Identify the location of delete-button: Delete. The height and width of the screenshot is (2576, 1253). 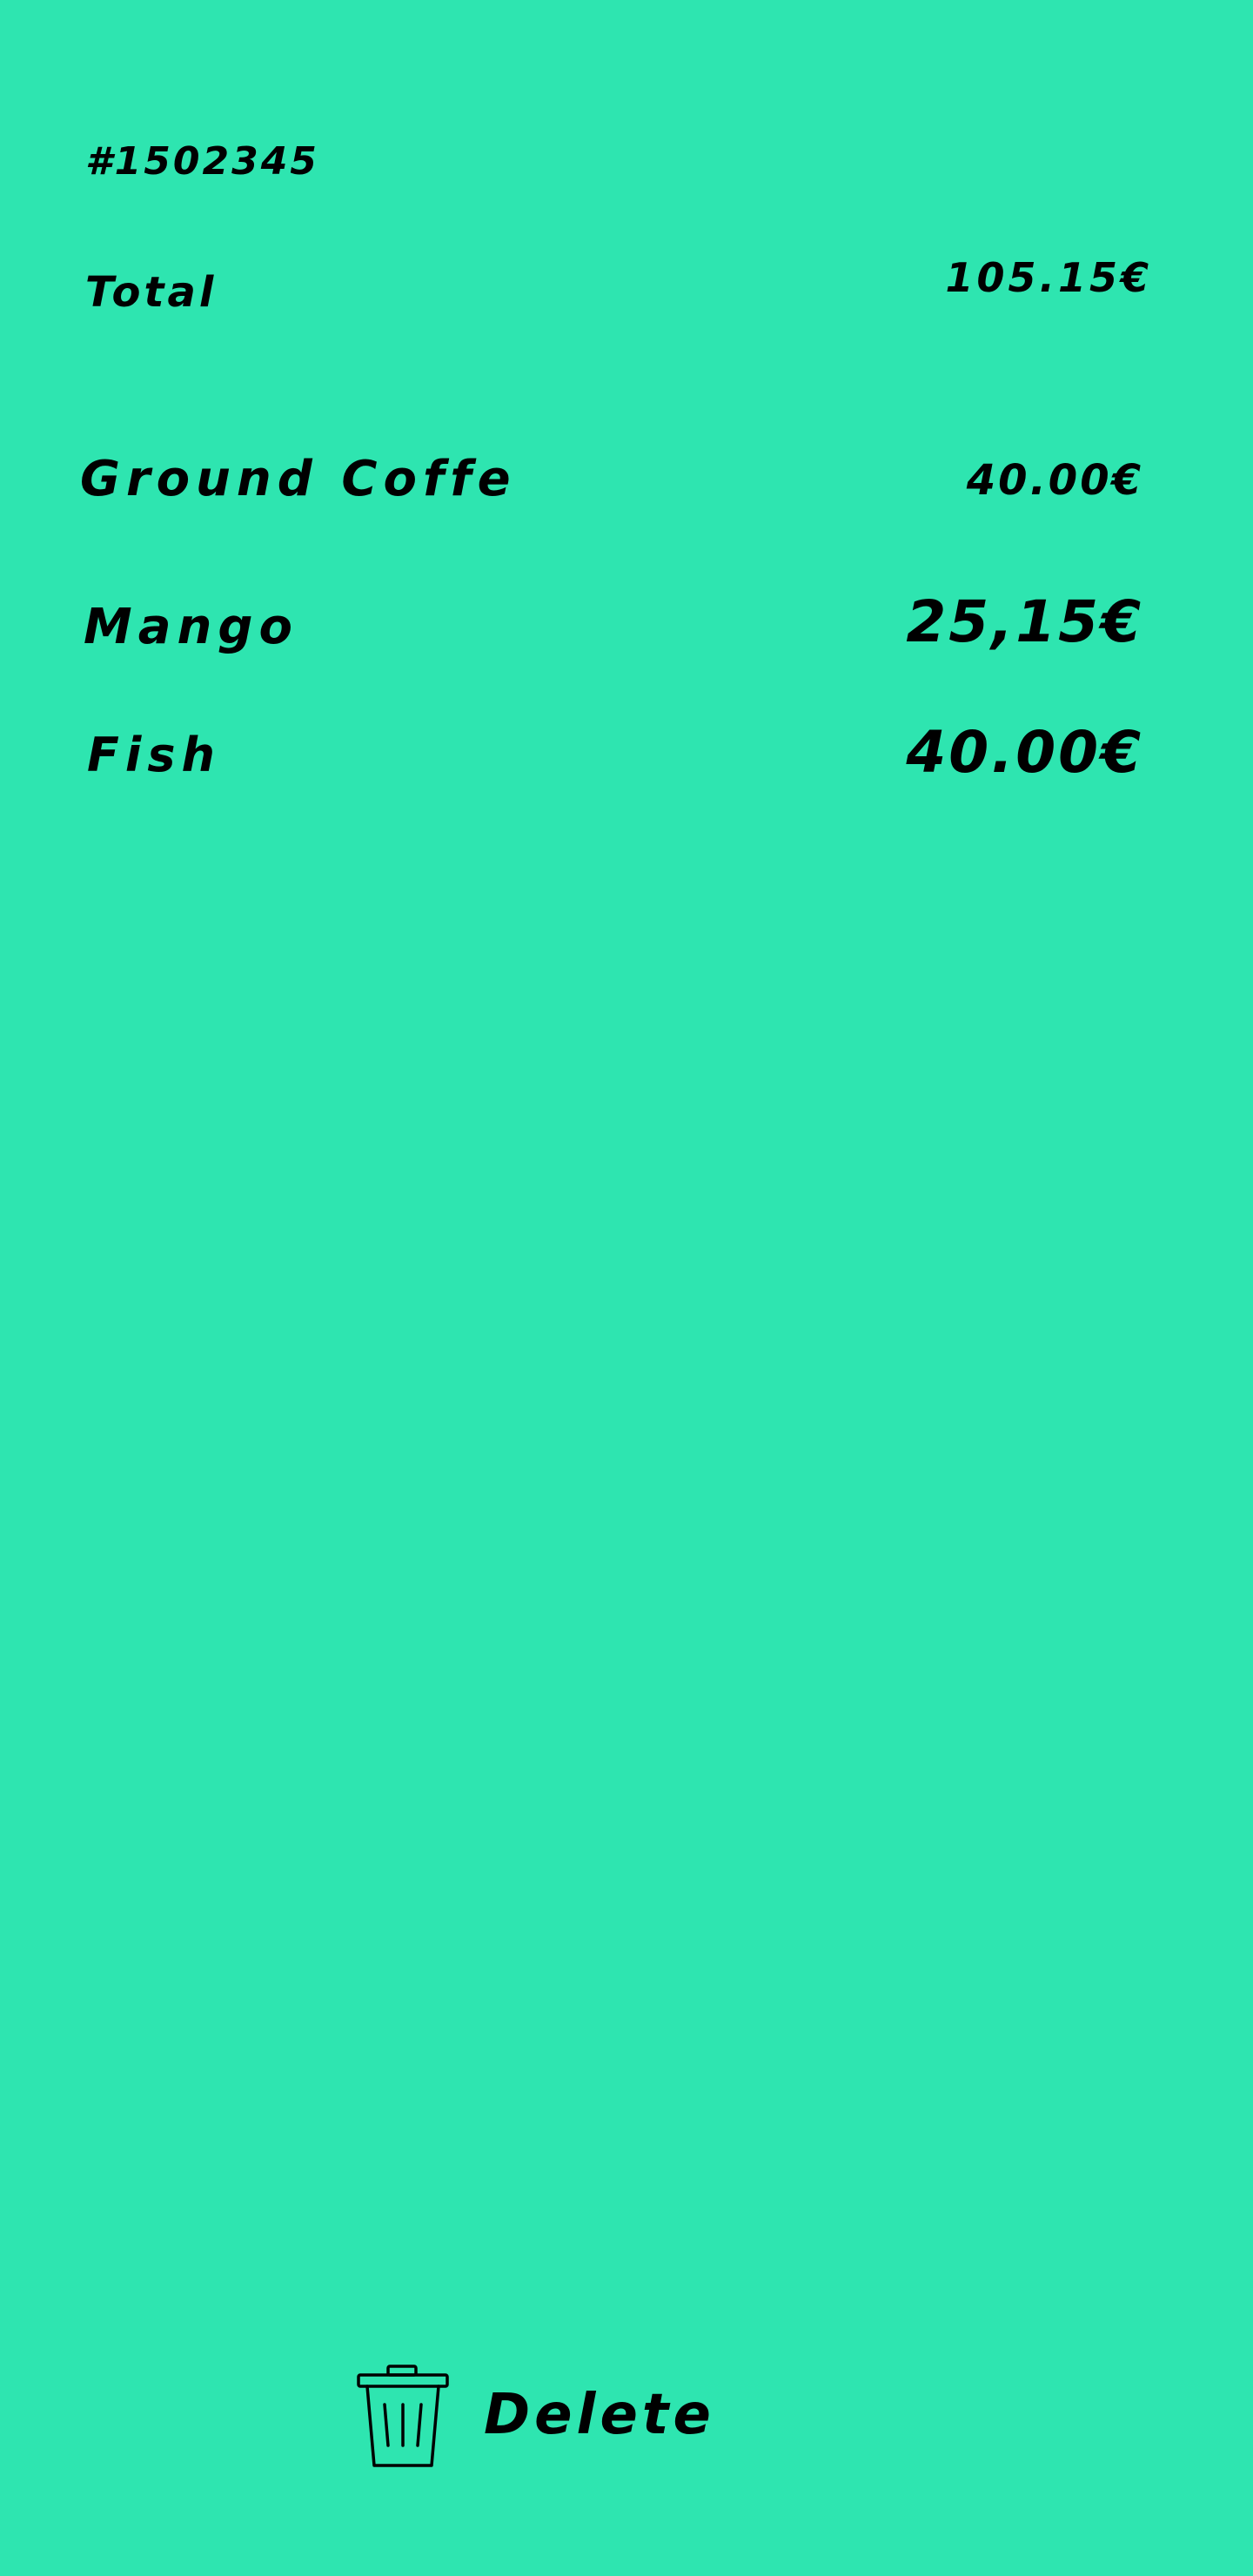
(546, 2415).